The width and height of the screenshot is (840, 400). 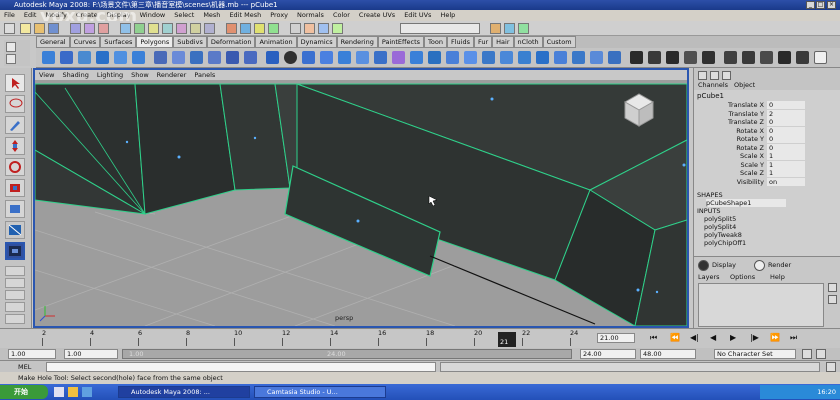 What do you see at coordinates (793, 338) in the screenshot?
I see `go-to-end-icon: ⏭` at bounding box center [793, 338].